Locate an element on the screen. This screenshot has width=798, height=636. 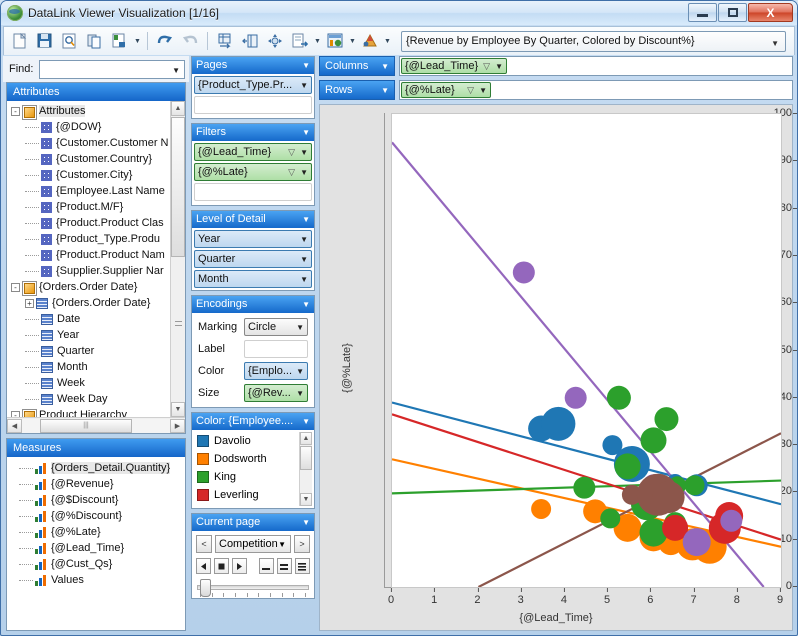
color-legend-header: Color: {Employee.... ▼ is located at coordinates (253, 421).